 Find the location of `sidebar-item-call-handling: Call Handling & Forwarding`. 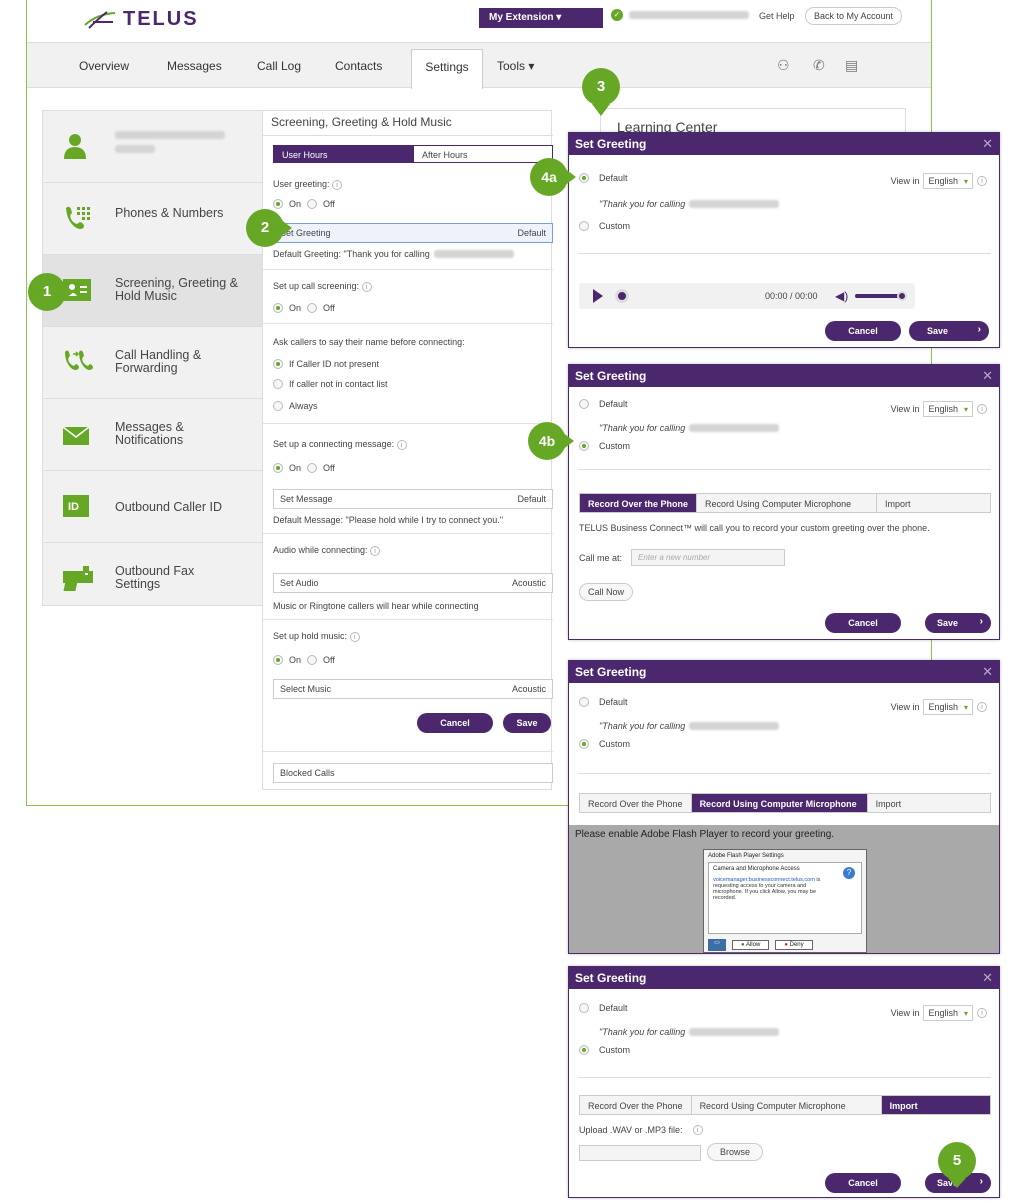

sidebar-item-call-handling: Call Handling & Forwarding is located at coordinates (158, 363).